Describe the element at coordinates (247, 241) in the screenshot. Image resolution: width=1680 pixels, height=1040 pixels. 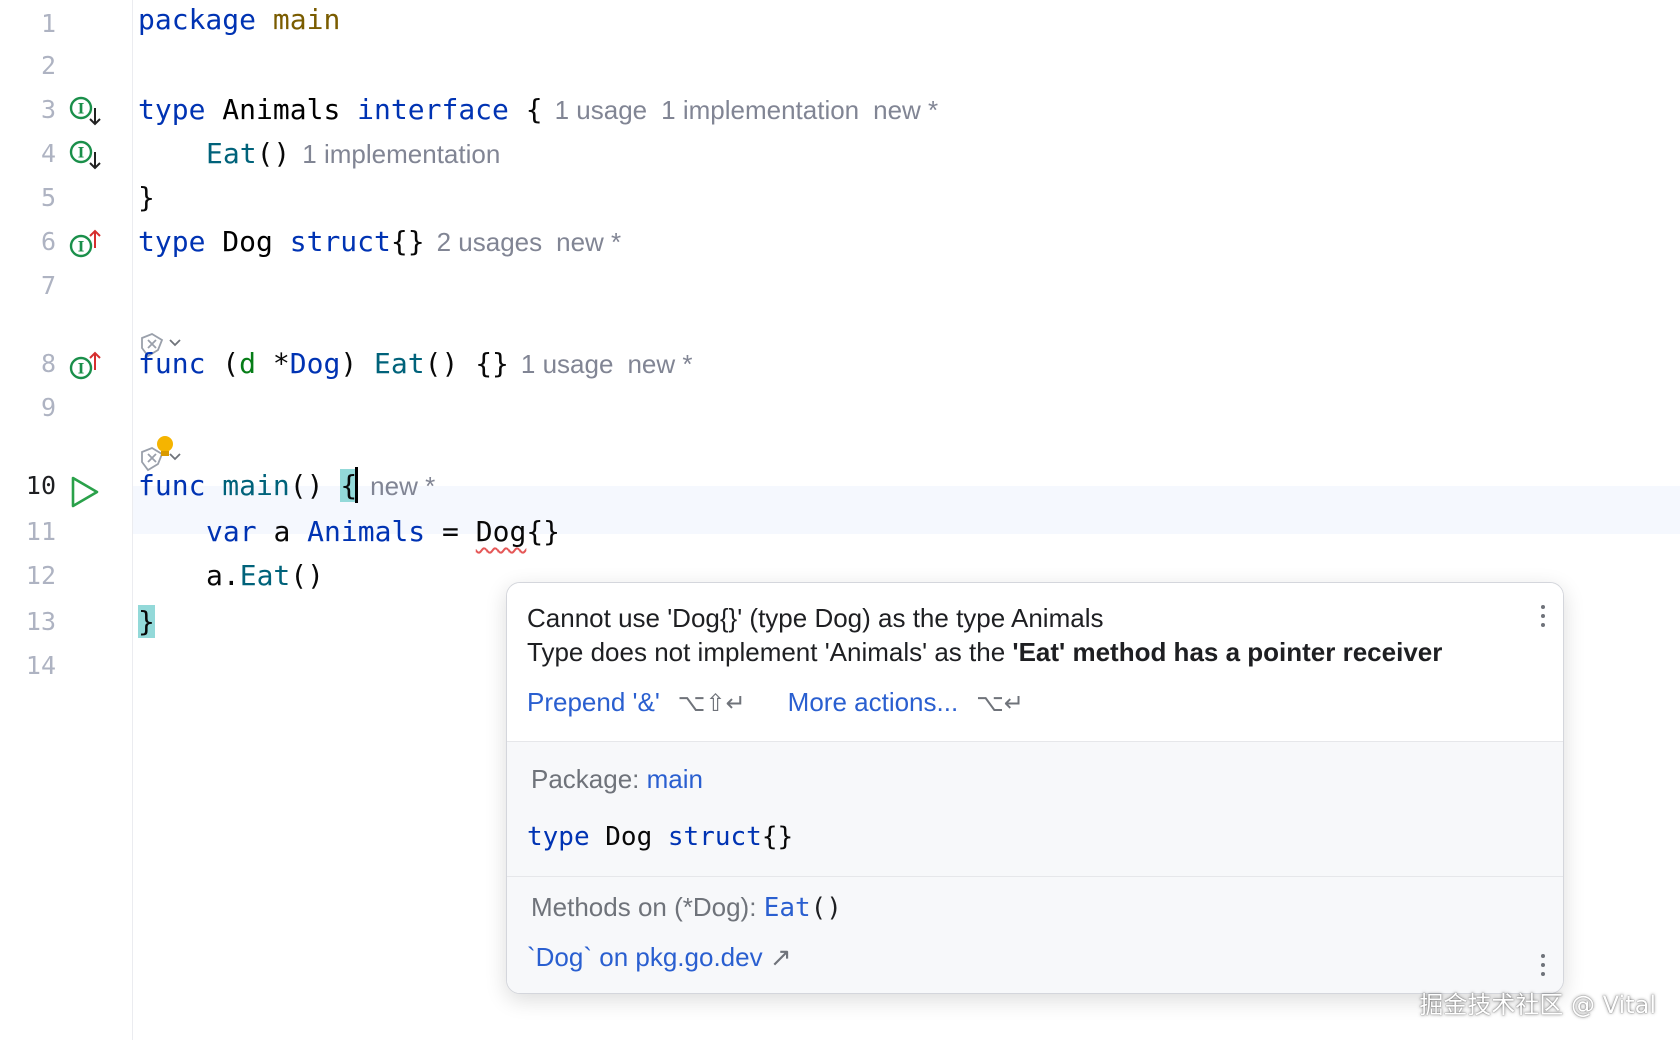
I see `type-name: Dog` at that location.